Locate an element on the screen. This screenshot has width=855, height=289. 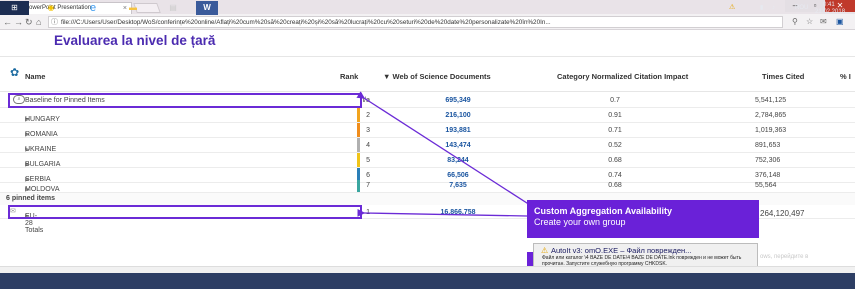
chrome-icon: ◉ is located at coordinates (51, 8).